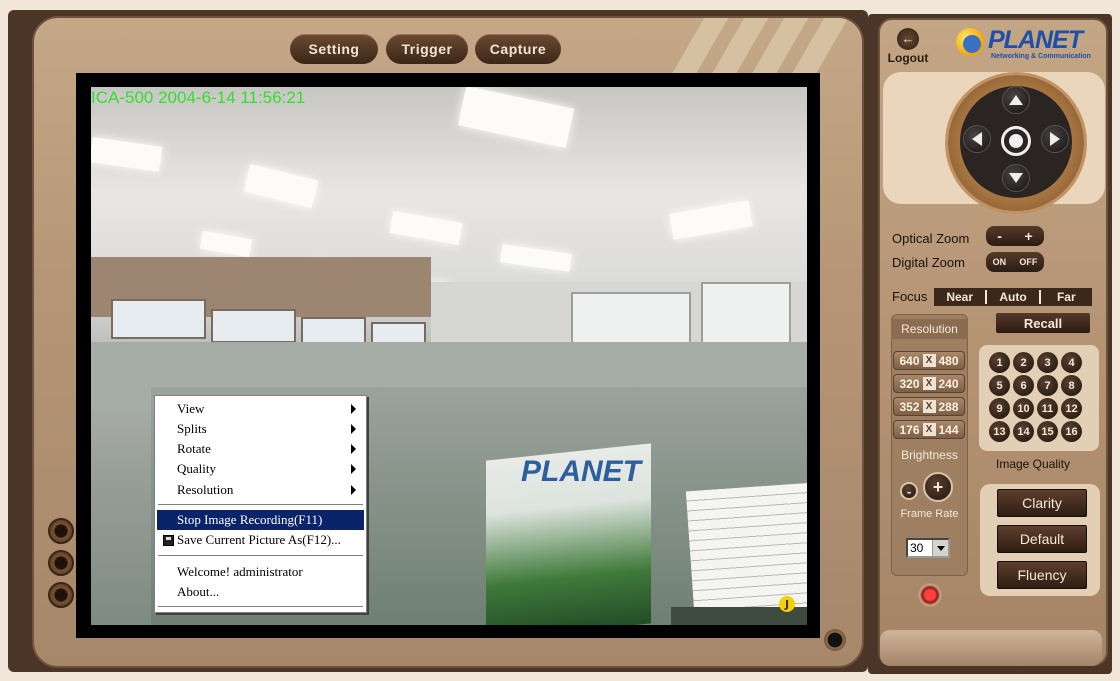  I want to click on menu-item-label: Quality, so click(196, 468).